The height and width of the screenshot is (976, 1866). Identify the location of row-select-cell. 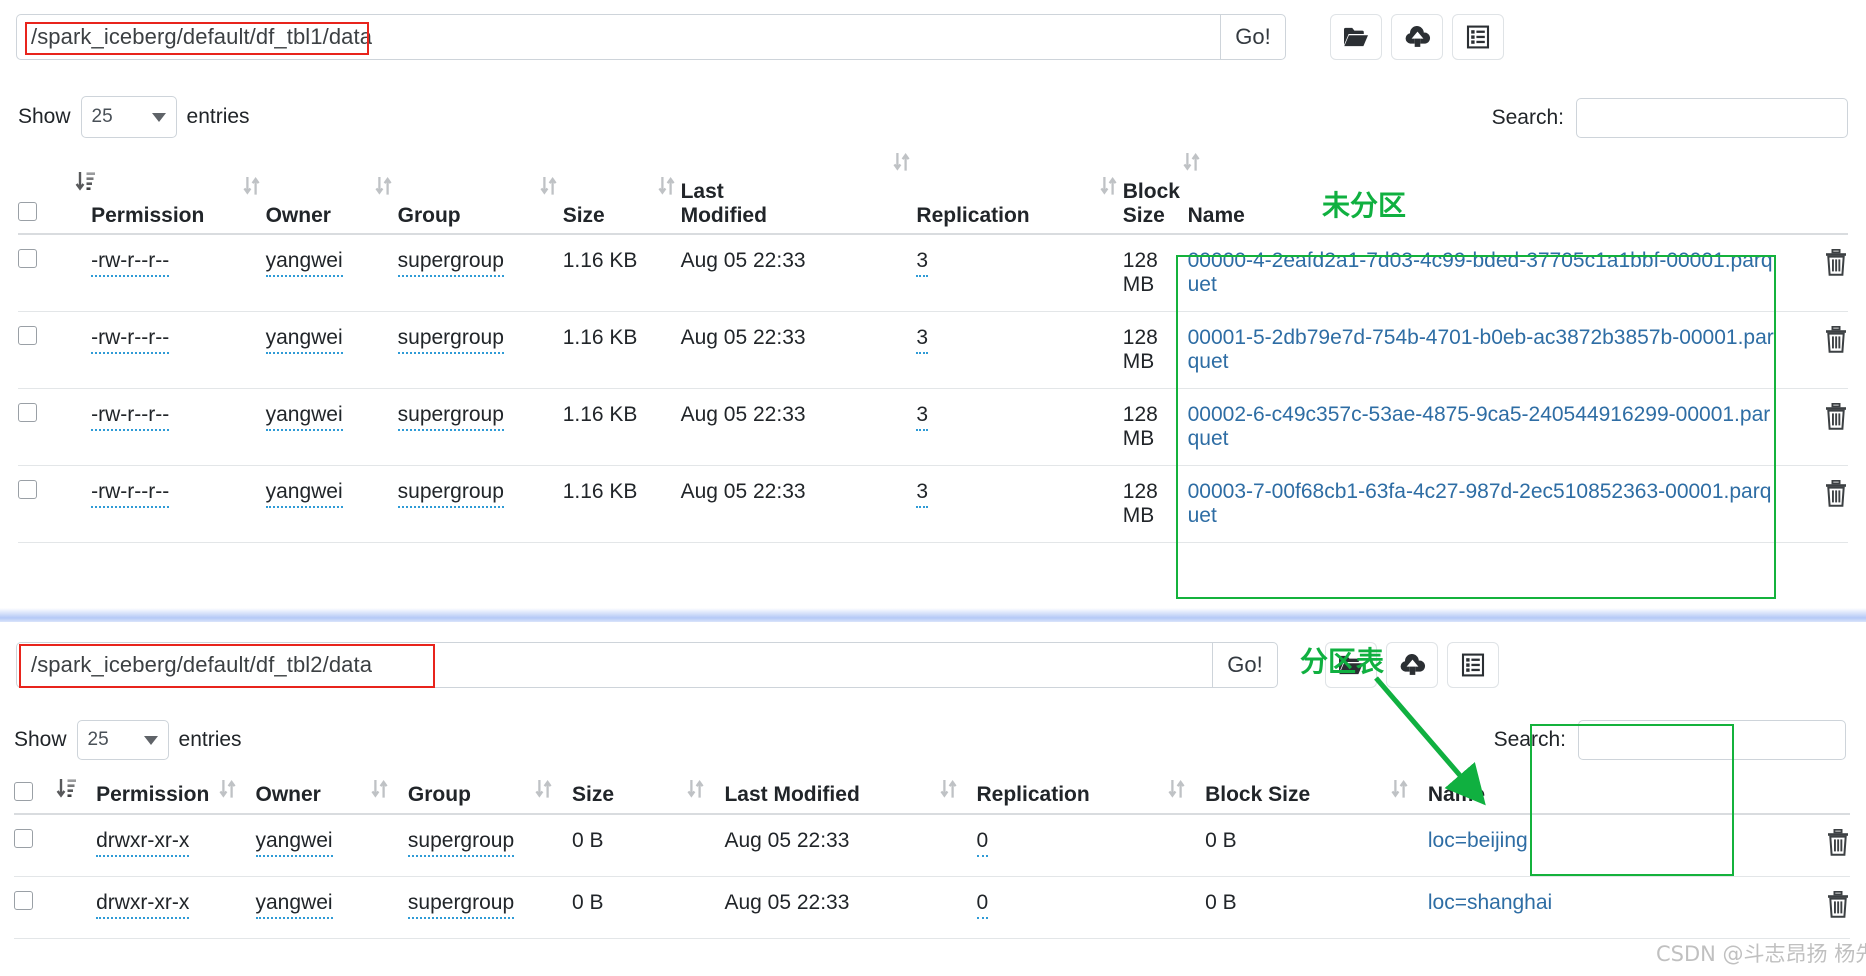
(55, 273).